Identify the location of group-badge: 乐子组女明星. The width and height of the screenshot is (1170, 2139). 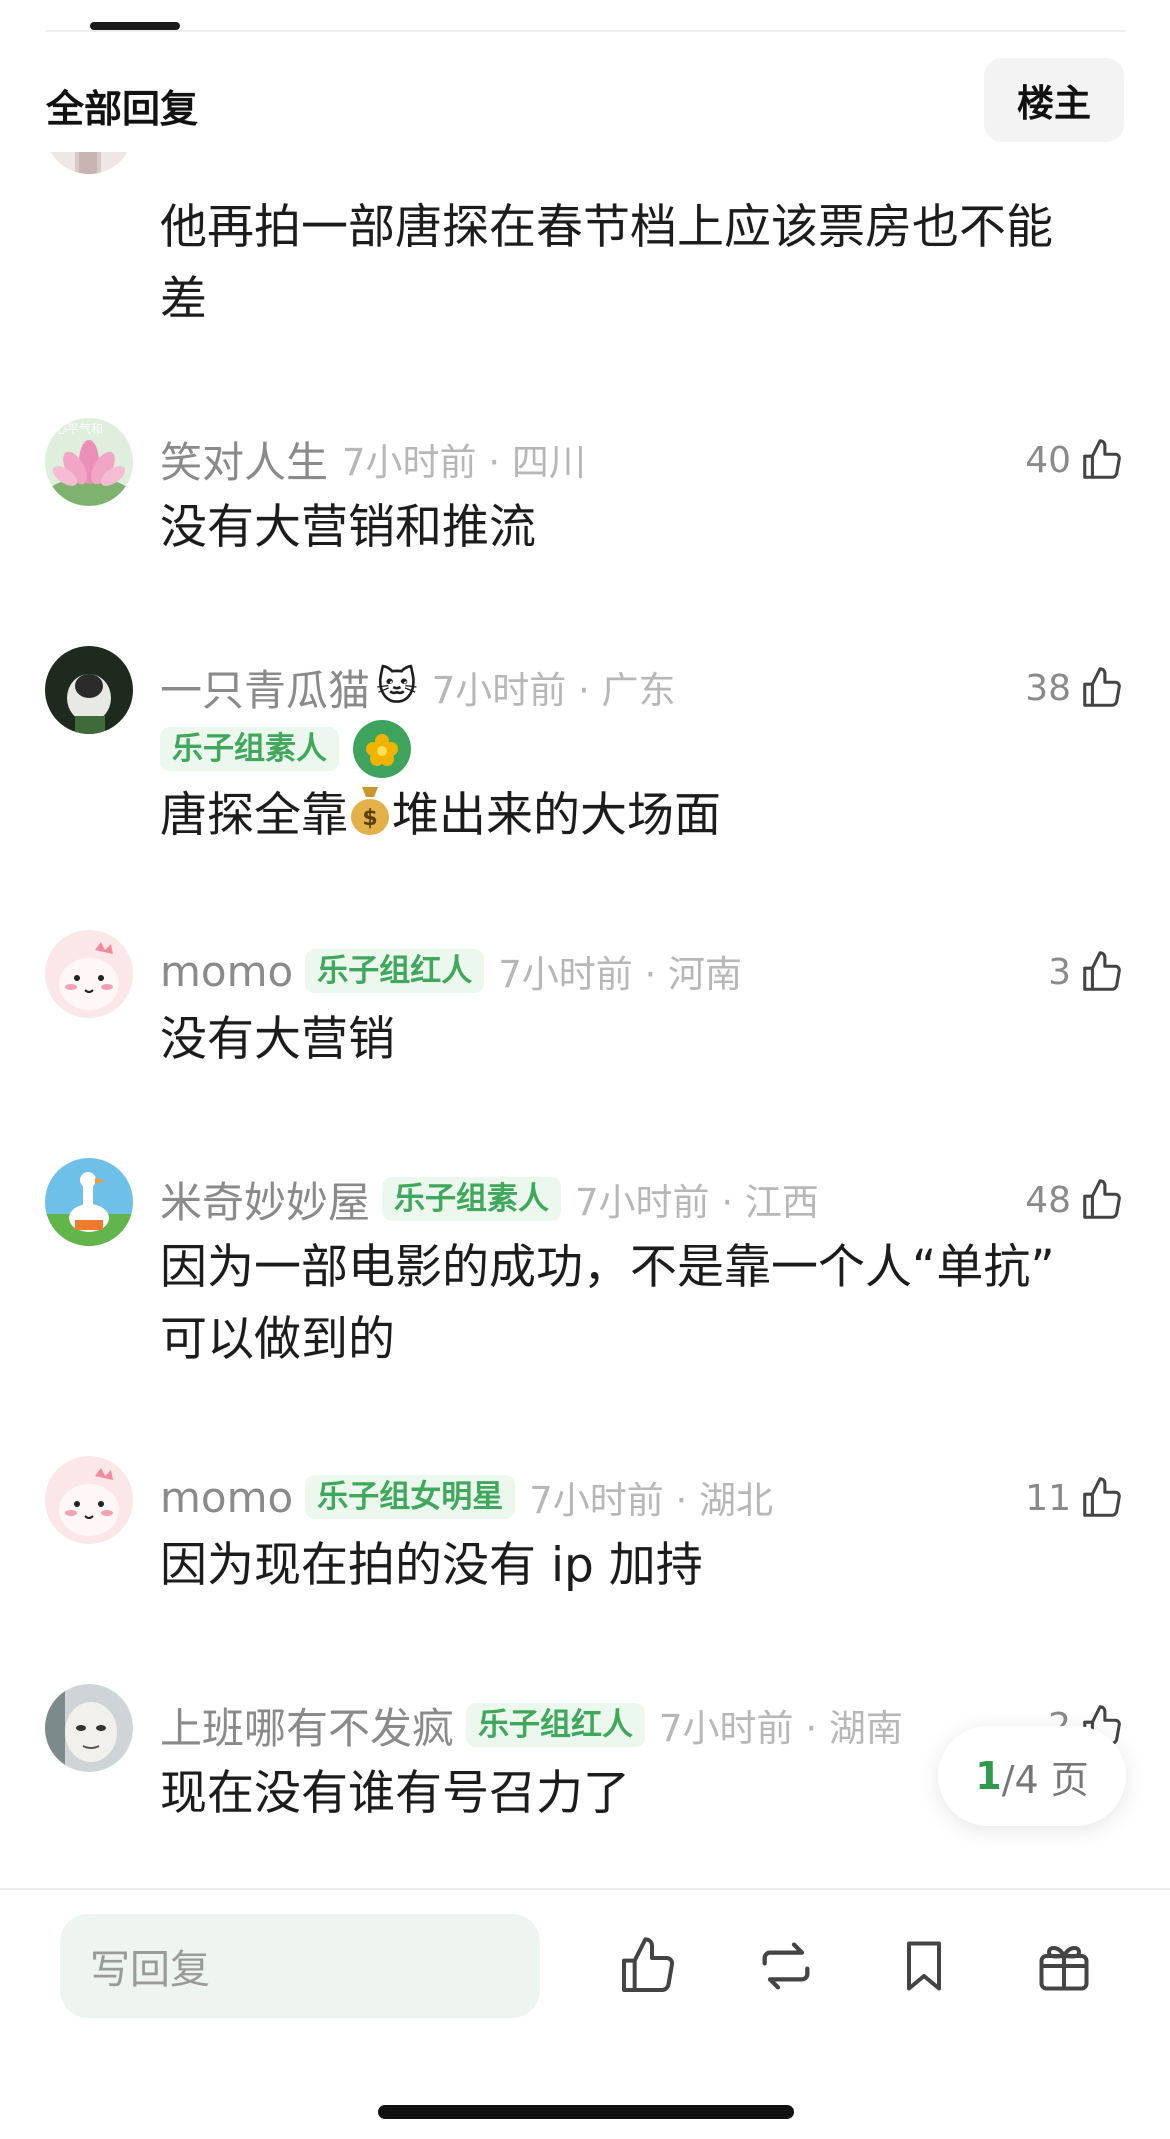
(410, 1497).